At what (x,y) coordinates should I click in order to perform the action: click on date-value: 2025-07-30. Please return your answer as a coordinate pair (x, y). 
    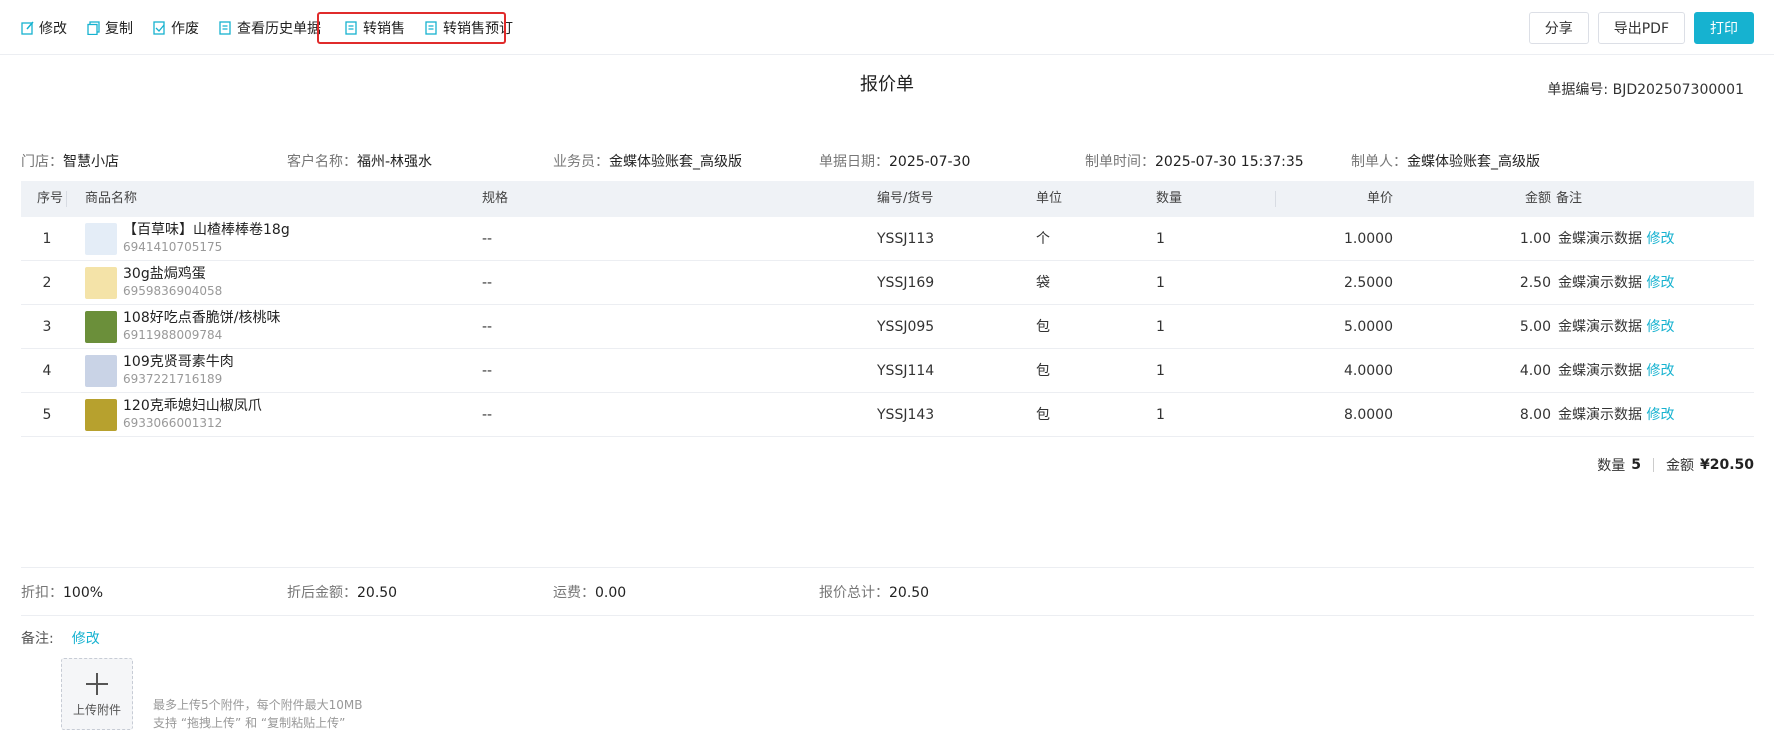
    Looking at the image, I should click on (930, 162).